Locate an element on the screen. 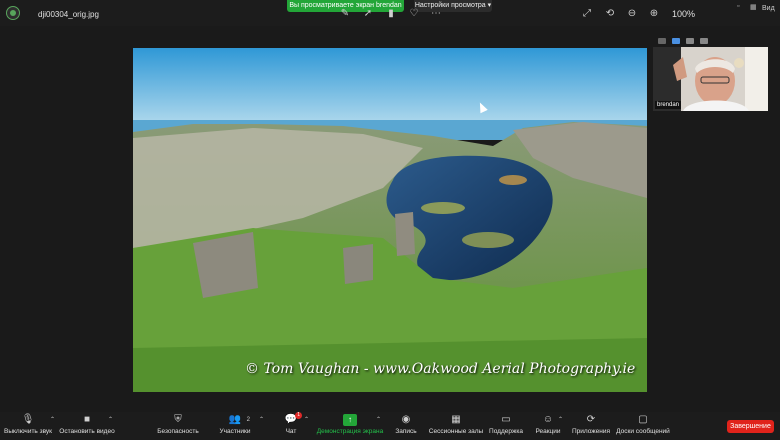 Image resolution: width=780 pixels, height=440 pixels. audio-options-caret: ⌃ is located at coordinates (52, 419).